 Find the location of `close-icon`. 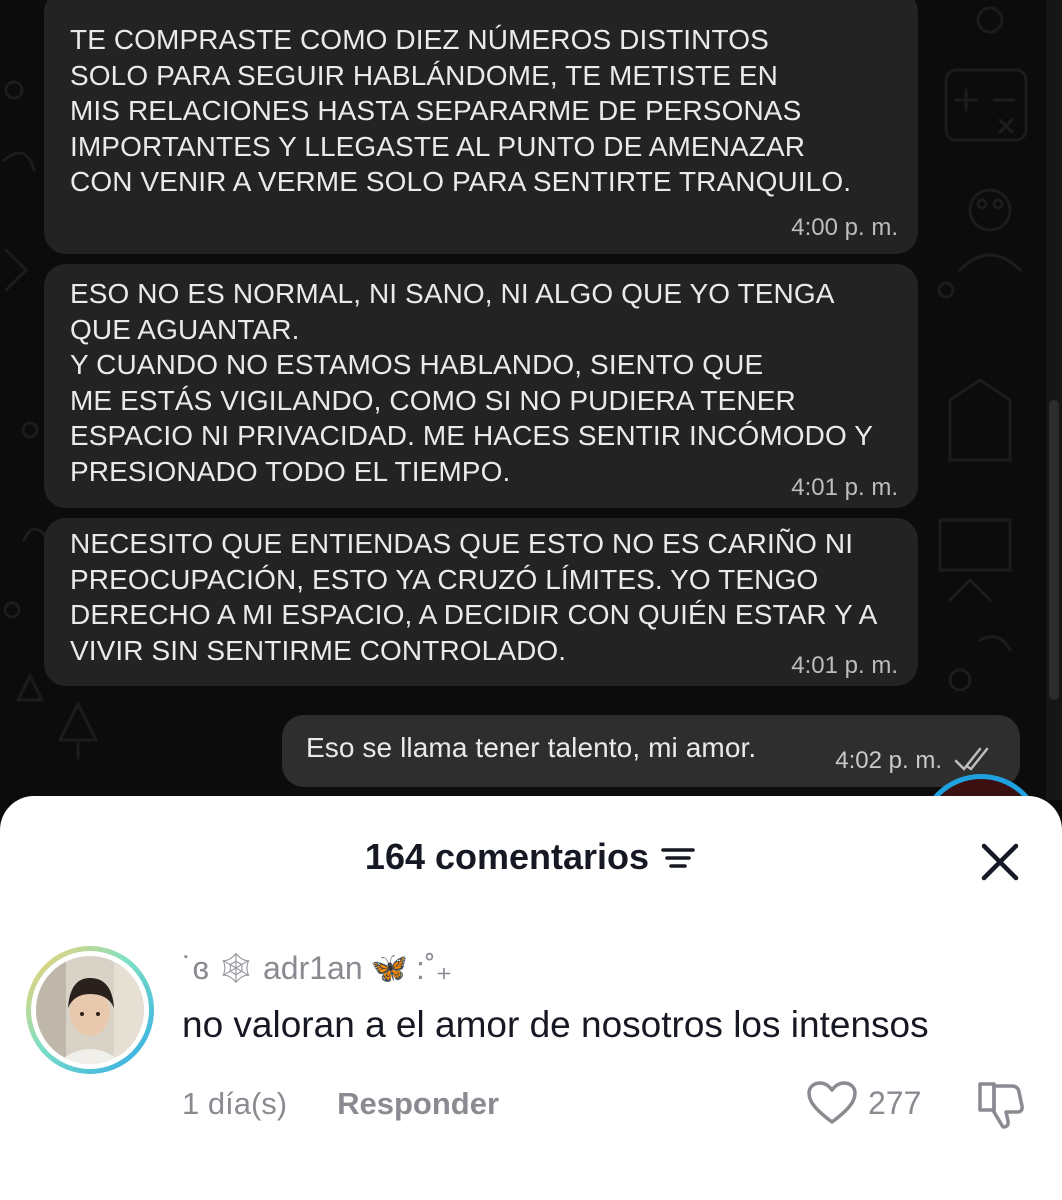

close-icon is located at coordinates (1000, 862).